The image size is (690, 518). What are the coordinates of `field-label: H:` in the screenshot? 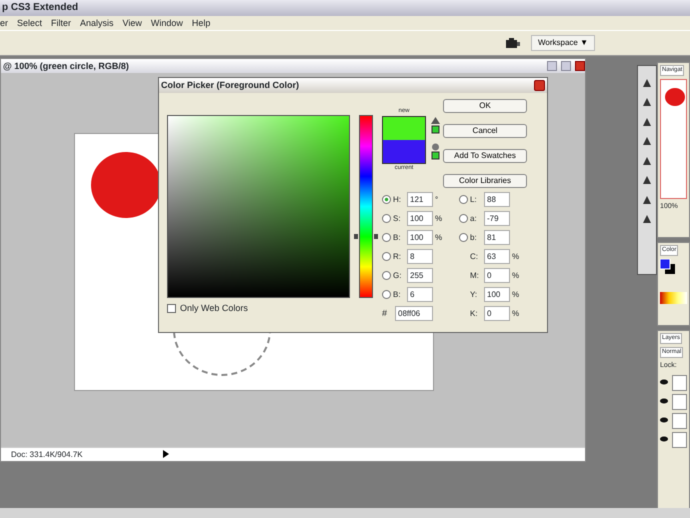 It's located at (397, 200).